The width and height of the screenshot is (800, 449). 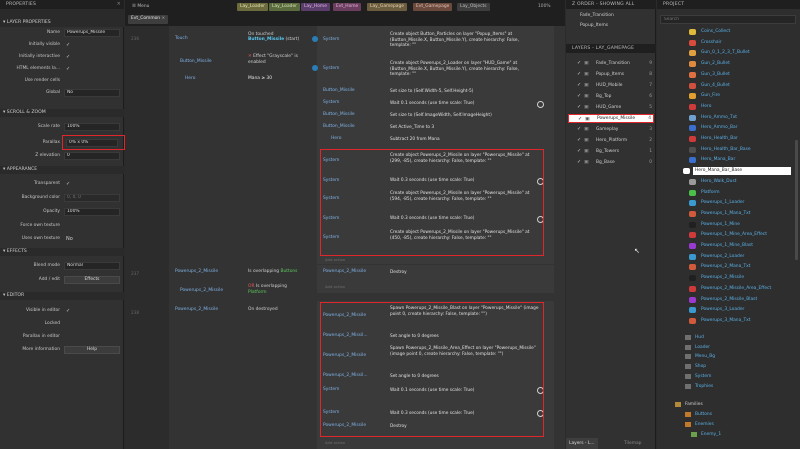 I want to click on section-appearance: ▾ APPEARANCE, so click(x=62, y=170).